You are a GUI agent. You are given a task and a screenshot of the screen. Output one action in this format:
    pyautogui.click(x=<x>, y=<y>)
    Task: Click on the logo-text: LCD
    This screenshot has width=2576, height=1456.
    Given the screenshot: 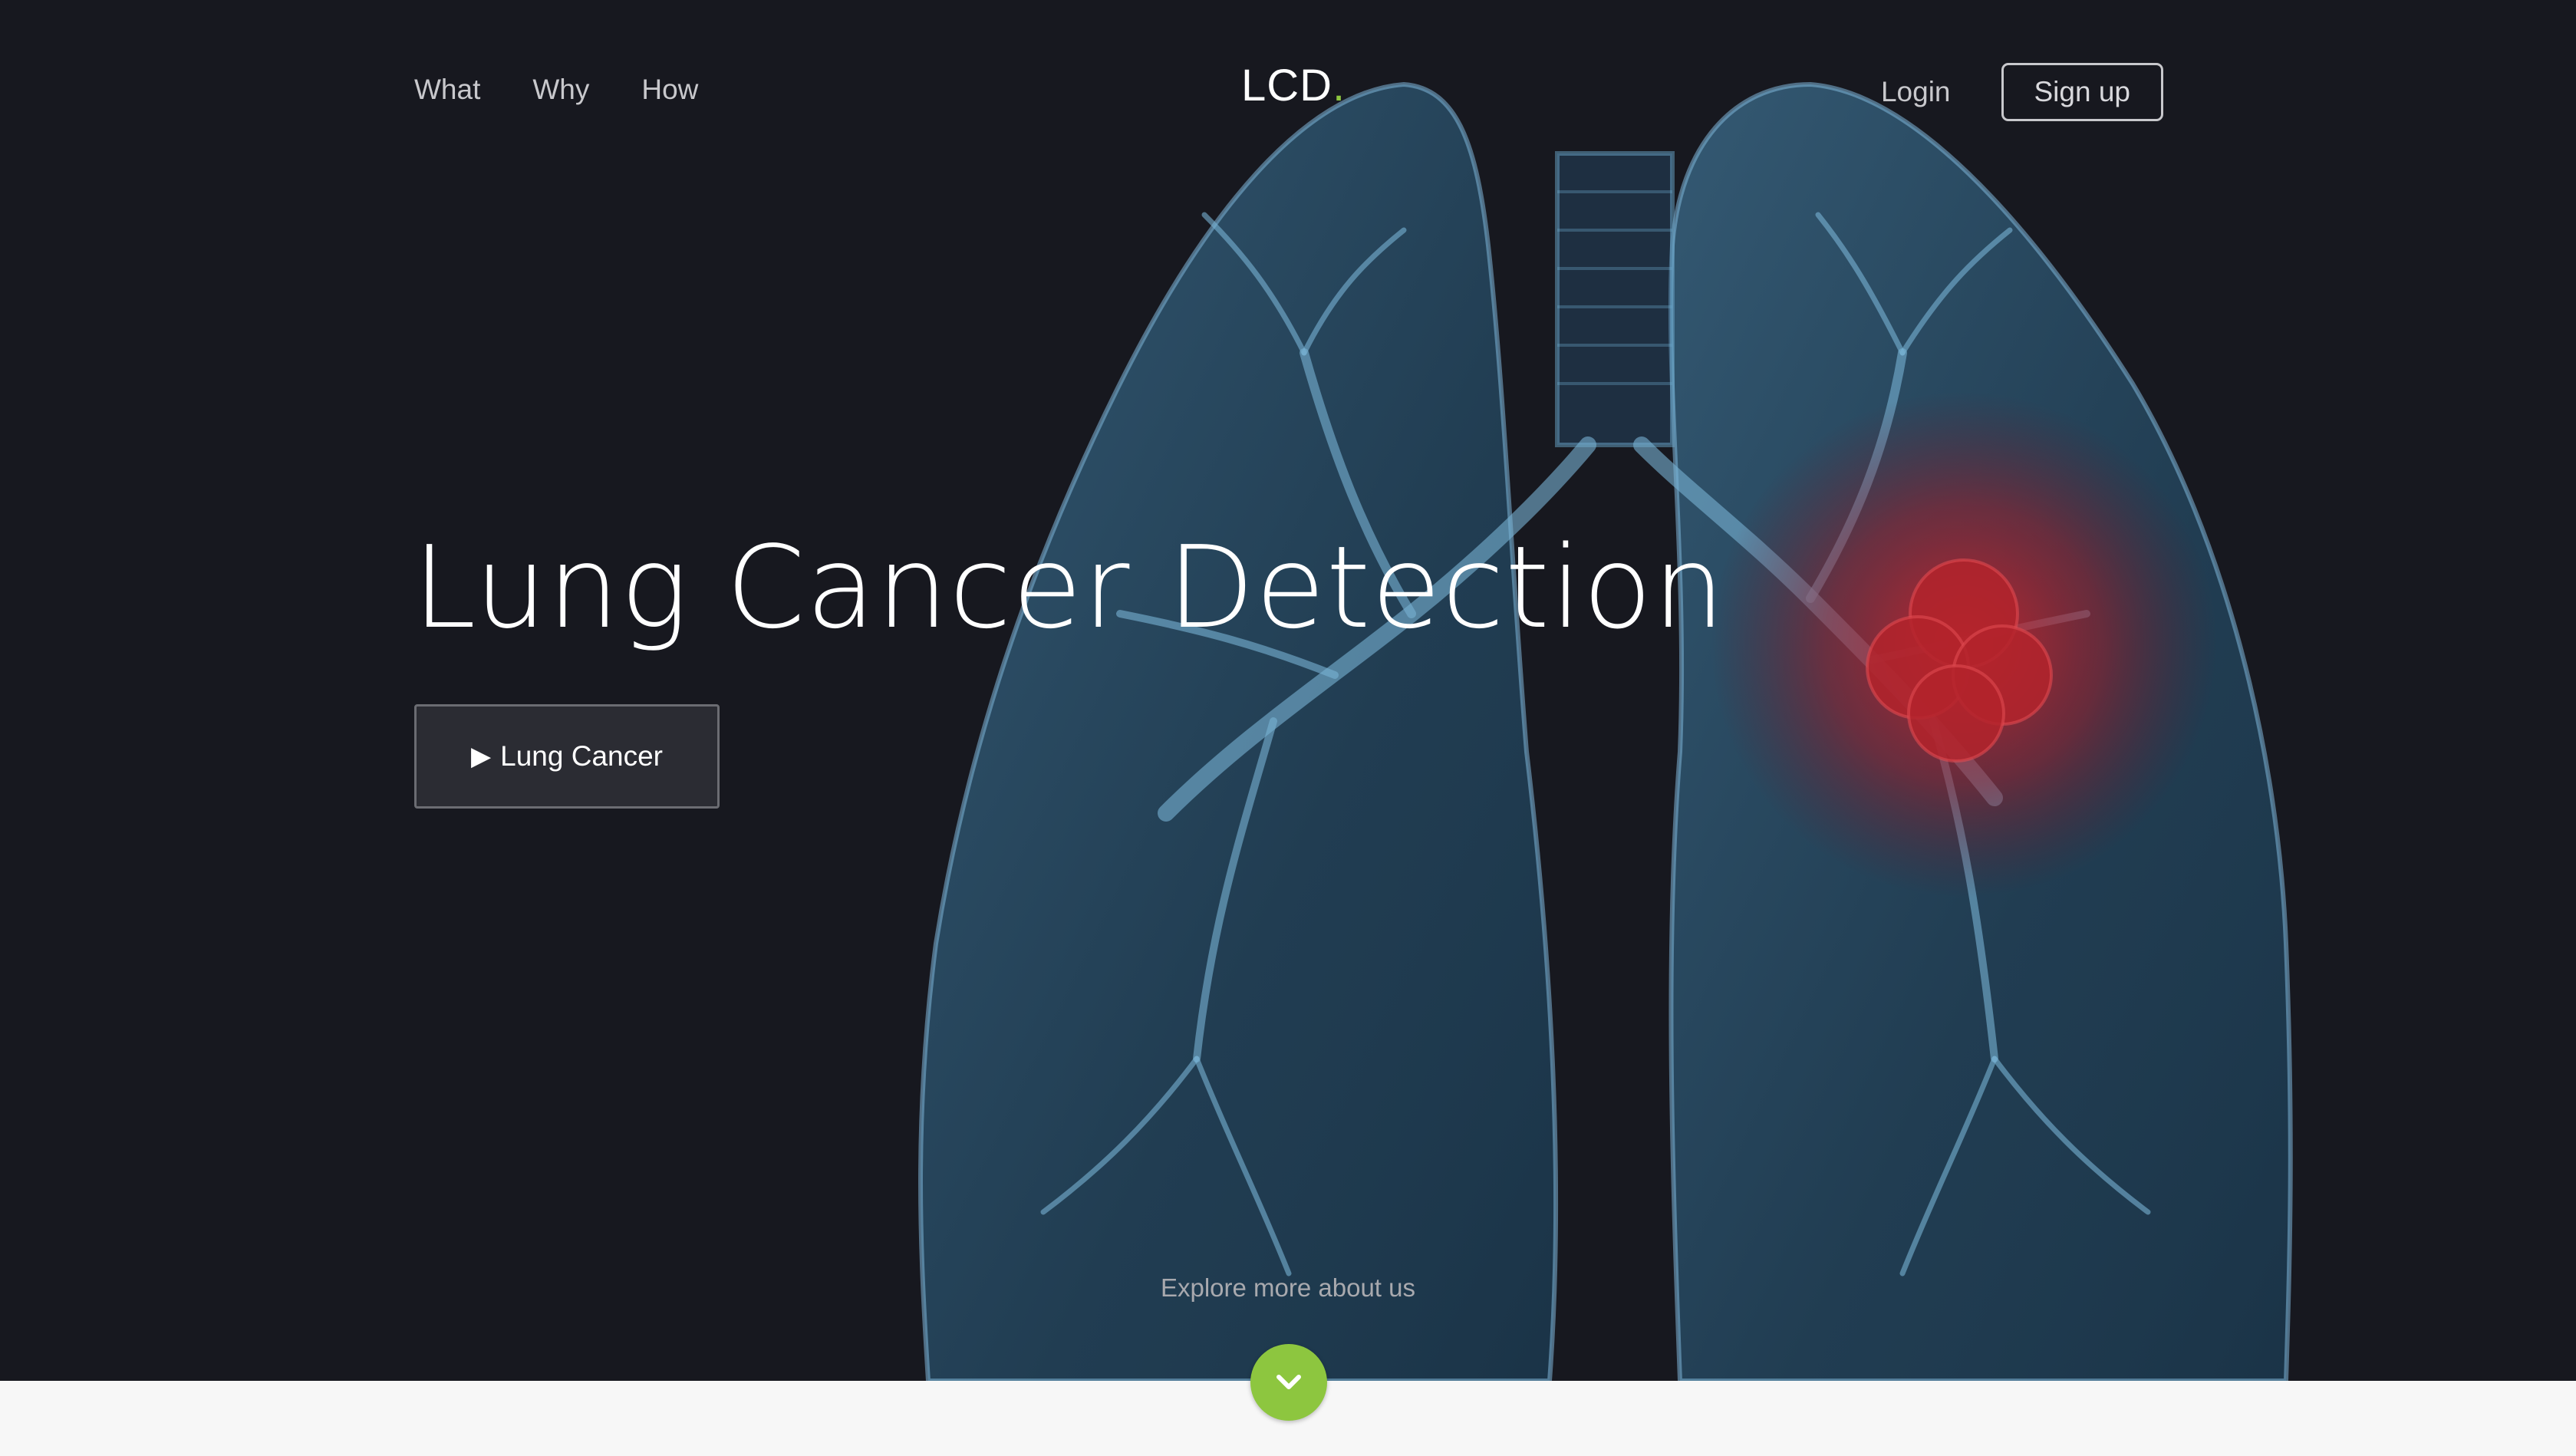 What is the action you would take?
    pyautogui.click(x=1287, y=85)
    